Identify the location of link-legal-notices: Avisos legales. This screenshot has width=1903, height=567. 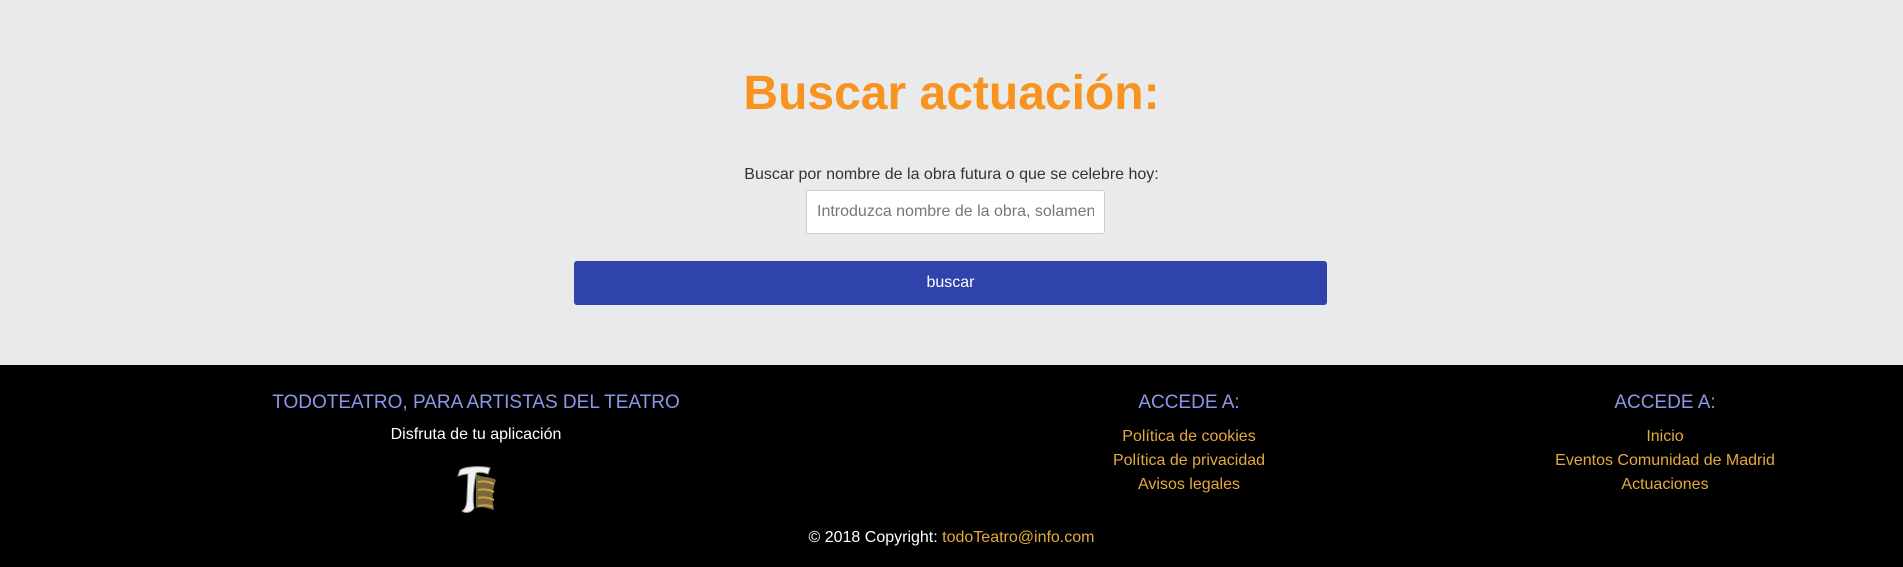
(1189, 485).